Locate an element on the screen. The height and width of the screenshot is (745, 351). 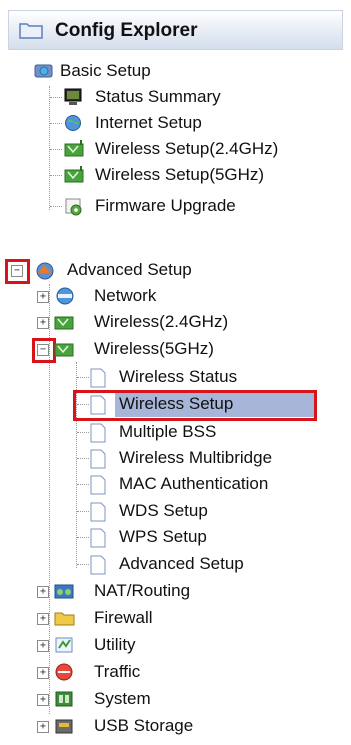
tree-label: Status Summary is located at coordinates (158, 96).